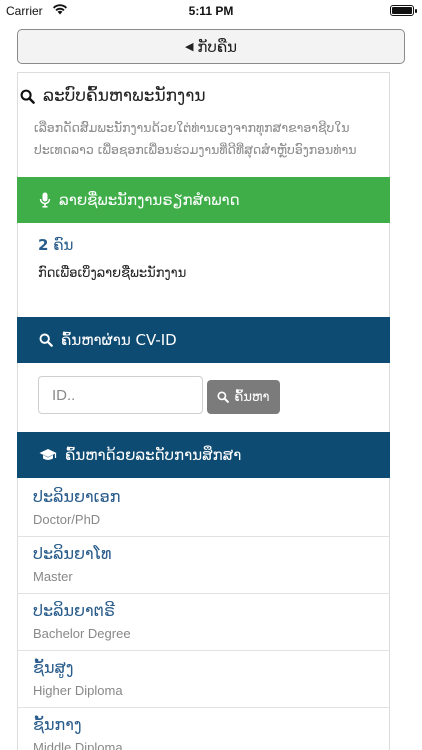 The image size is (422, 750). I want to click on battery-icon, so click(403, 10).